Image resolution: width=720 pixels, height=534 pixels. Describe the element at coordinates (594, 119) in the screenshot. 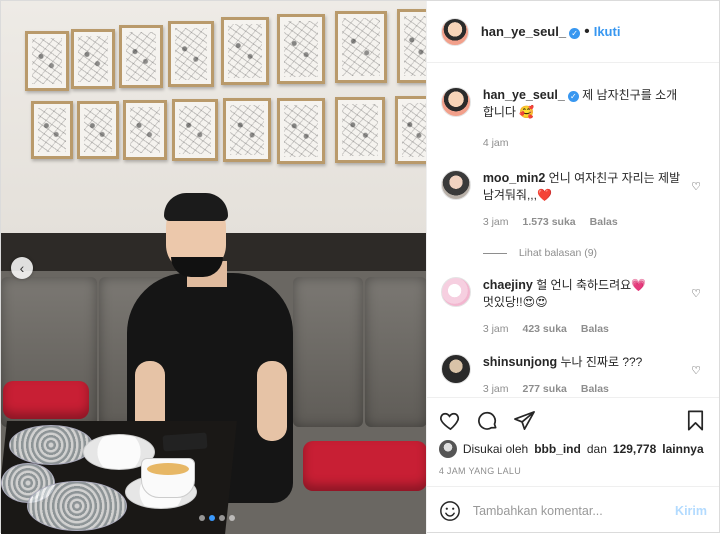

I see `caption-body: han_ye_seul_ ✓ 제 남자친구를 소개합니다 🥰 4 jam` at that location.